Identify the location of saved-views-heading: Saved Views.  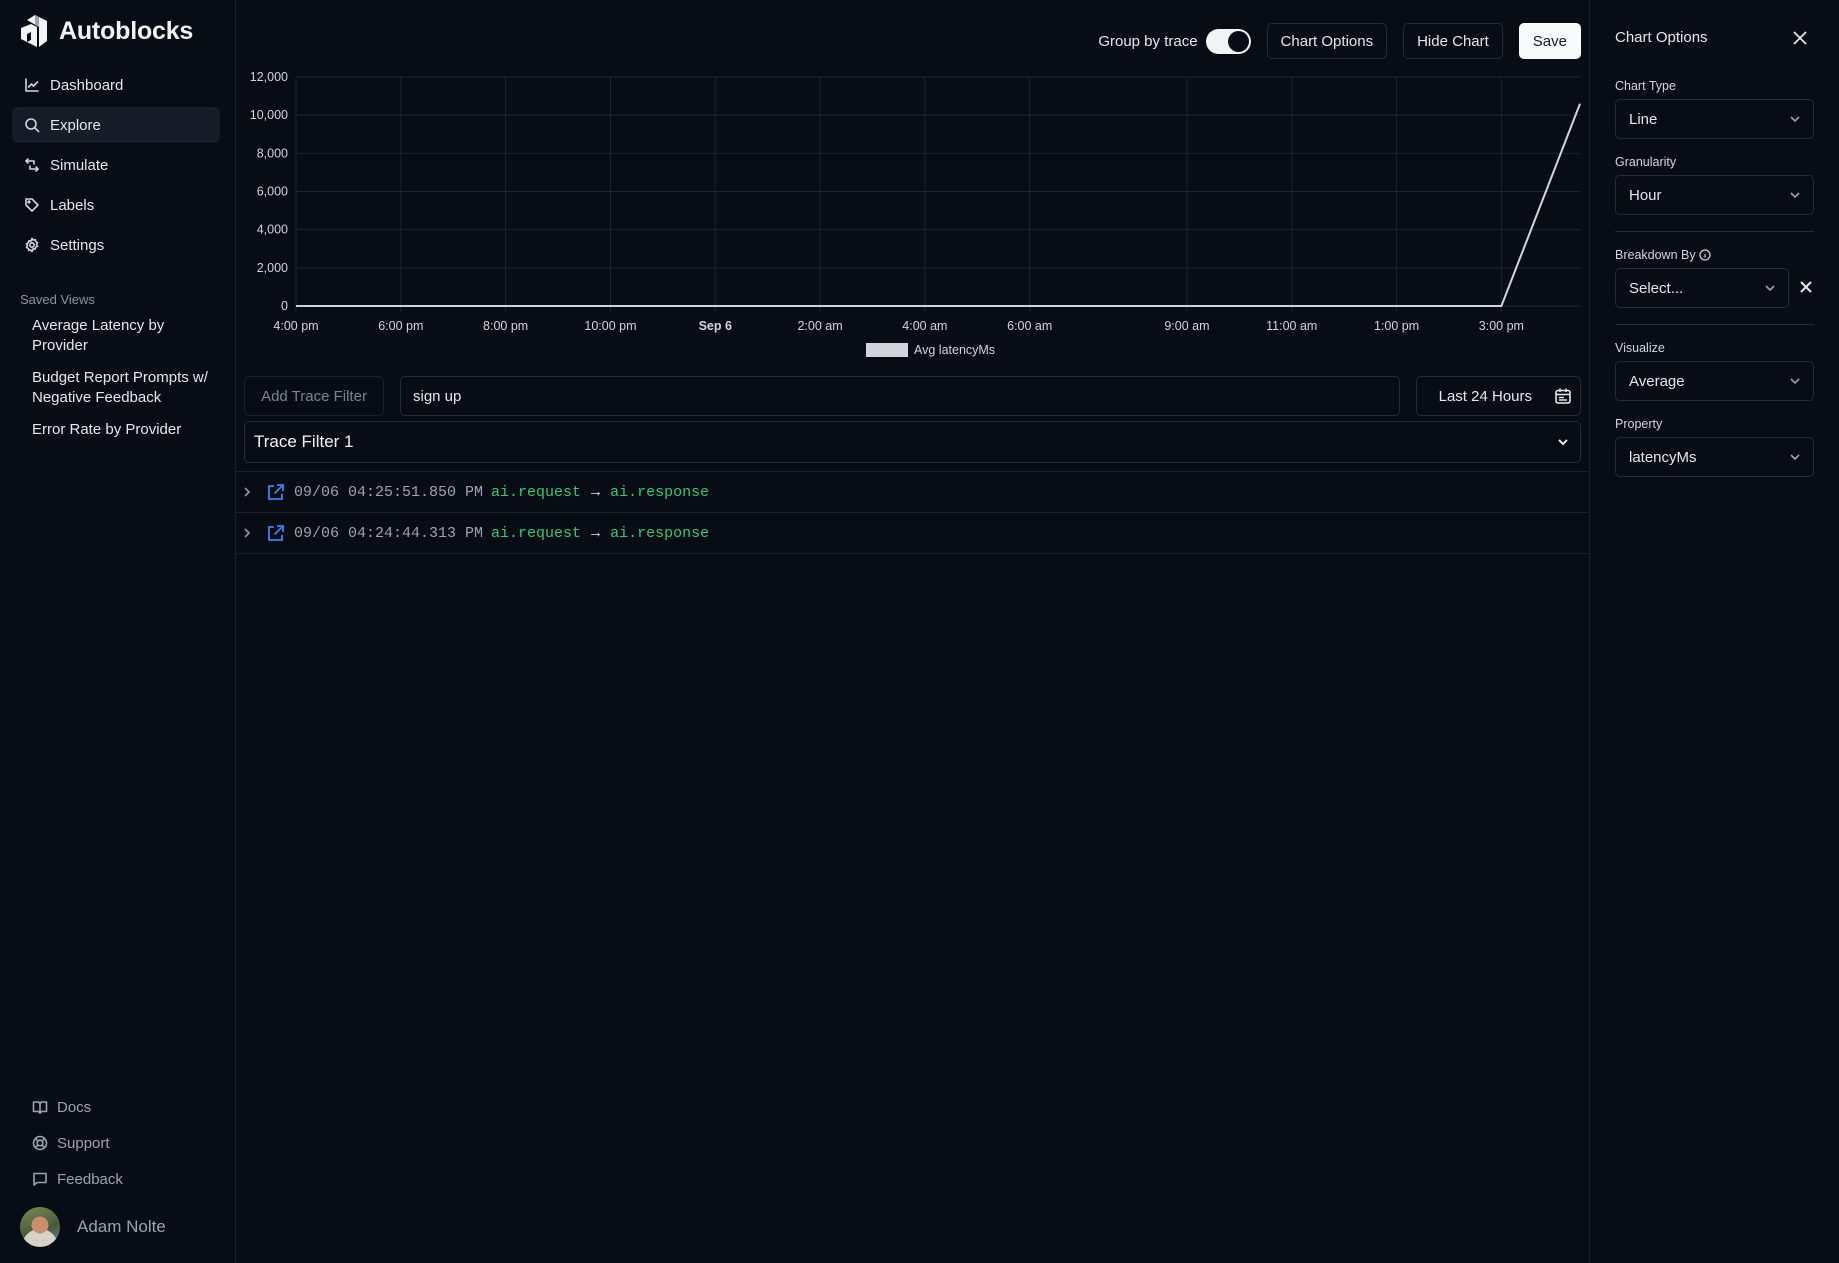
(57, 299).